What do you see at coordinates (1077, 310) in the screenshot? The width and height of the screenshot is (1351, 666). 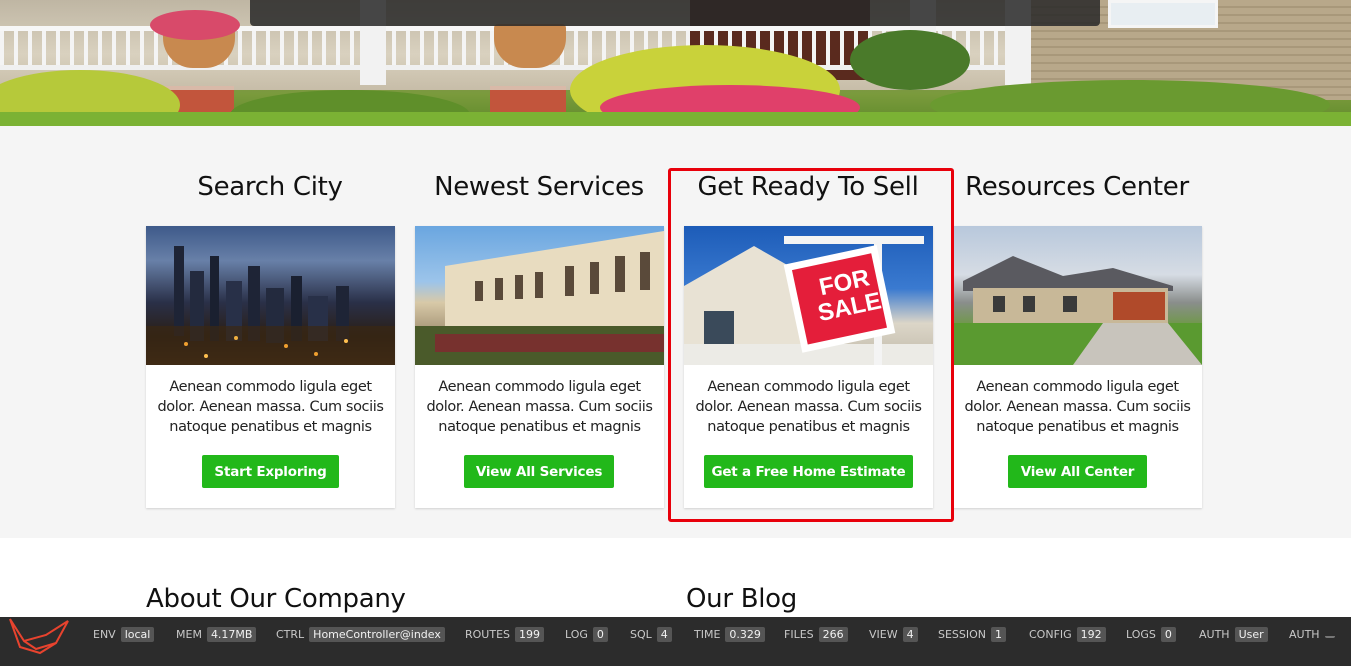 I see `suburban-home-graphic` at bounding box center [1077, 310].